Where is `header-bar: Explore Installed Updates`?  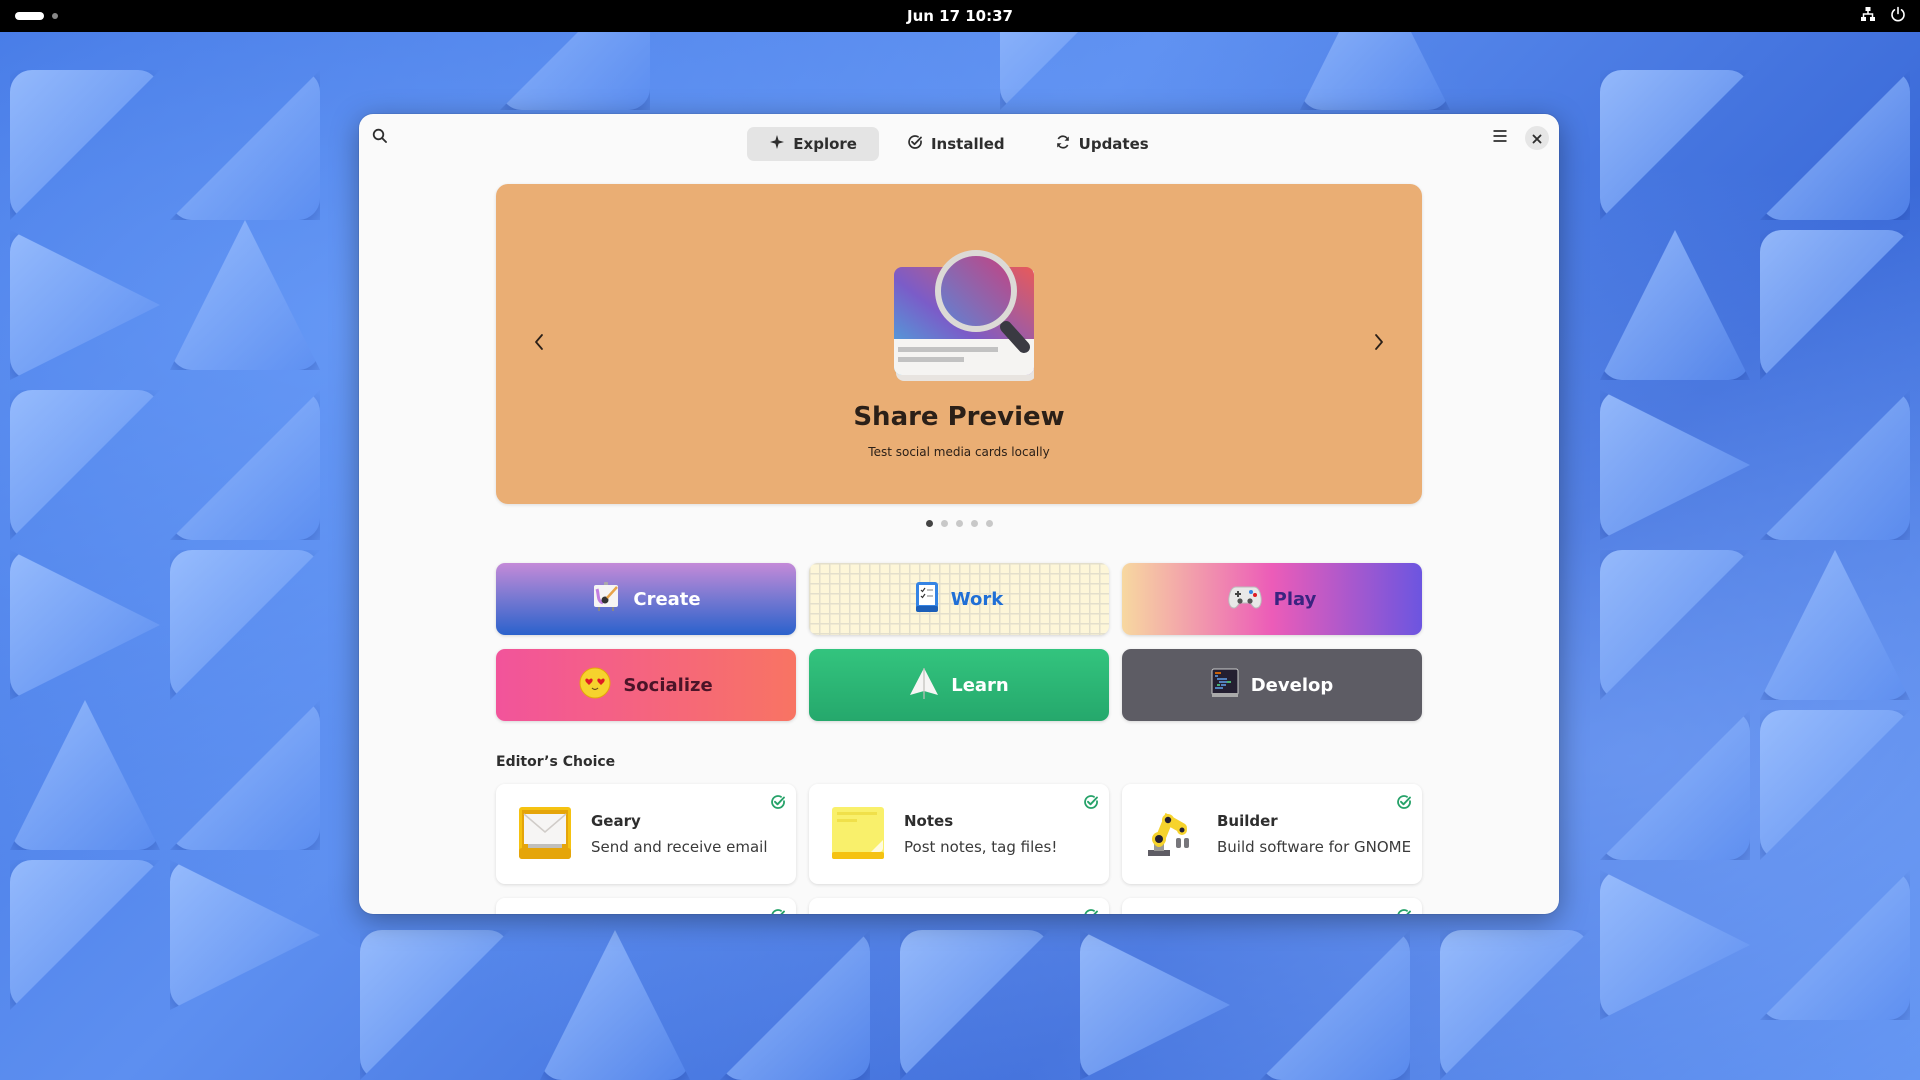 header-bar: Explore Installed Updates is located at coordinates (959, 137).